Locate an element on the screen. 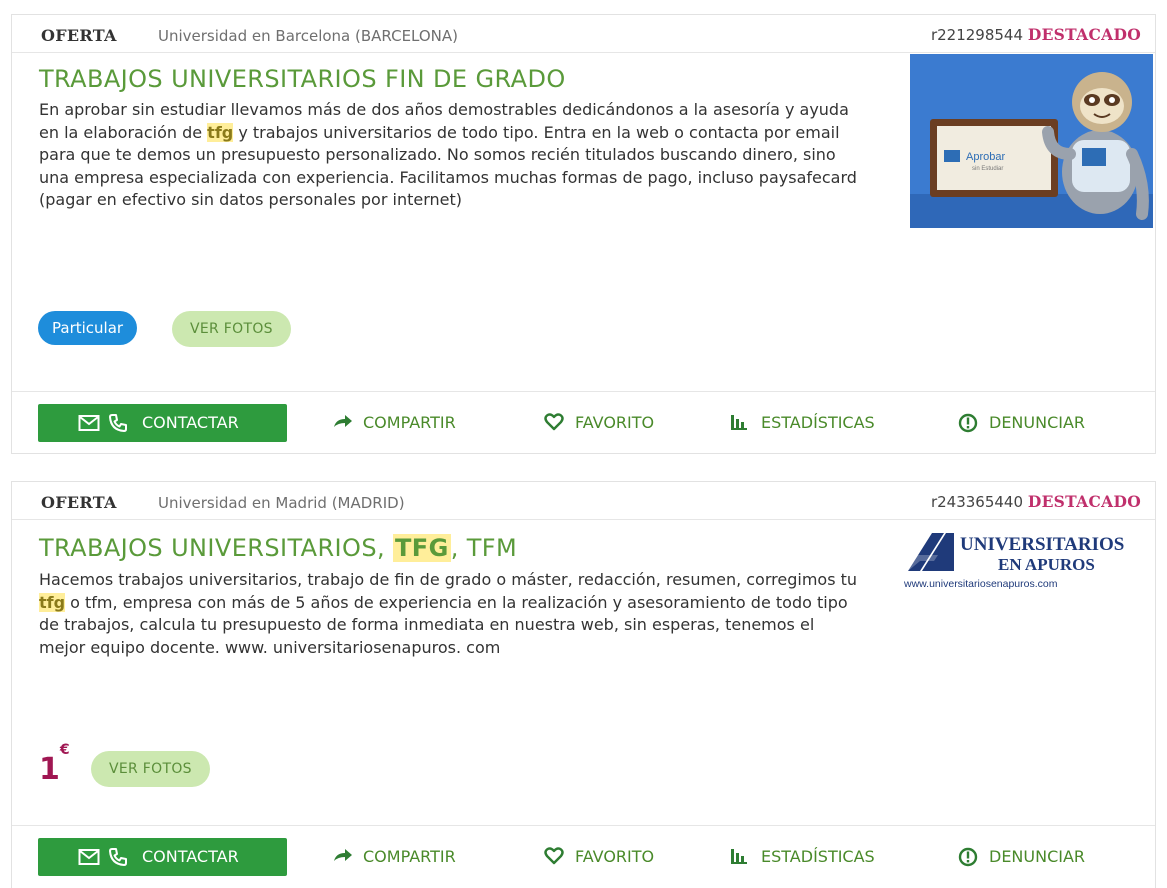 The image size is (1167, 888). listing-title: TRABAJOS UNIVERSITARIOS FIN DE GRADO is located at coordinates (302, 79).